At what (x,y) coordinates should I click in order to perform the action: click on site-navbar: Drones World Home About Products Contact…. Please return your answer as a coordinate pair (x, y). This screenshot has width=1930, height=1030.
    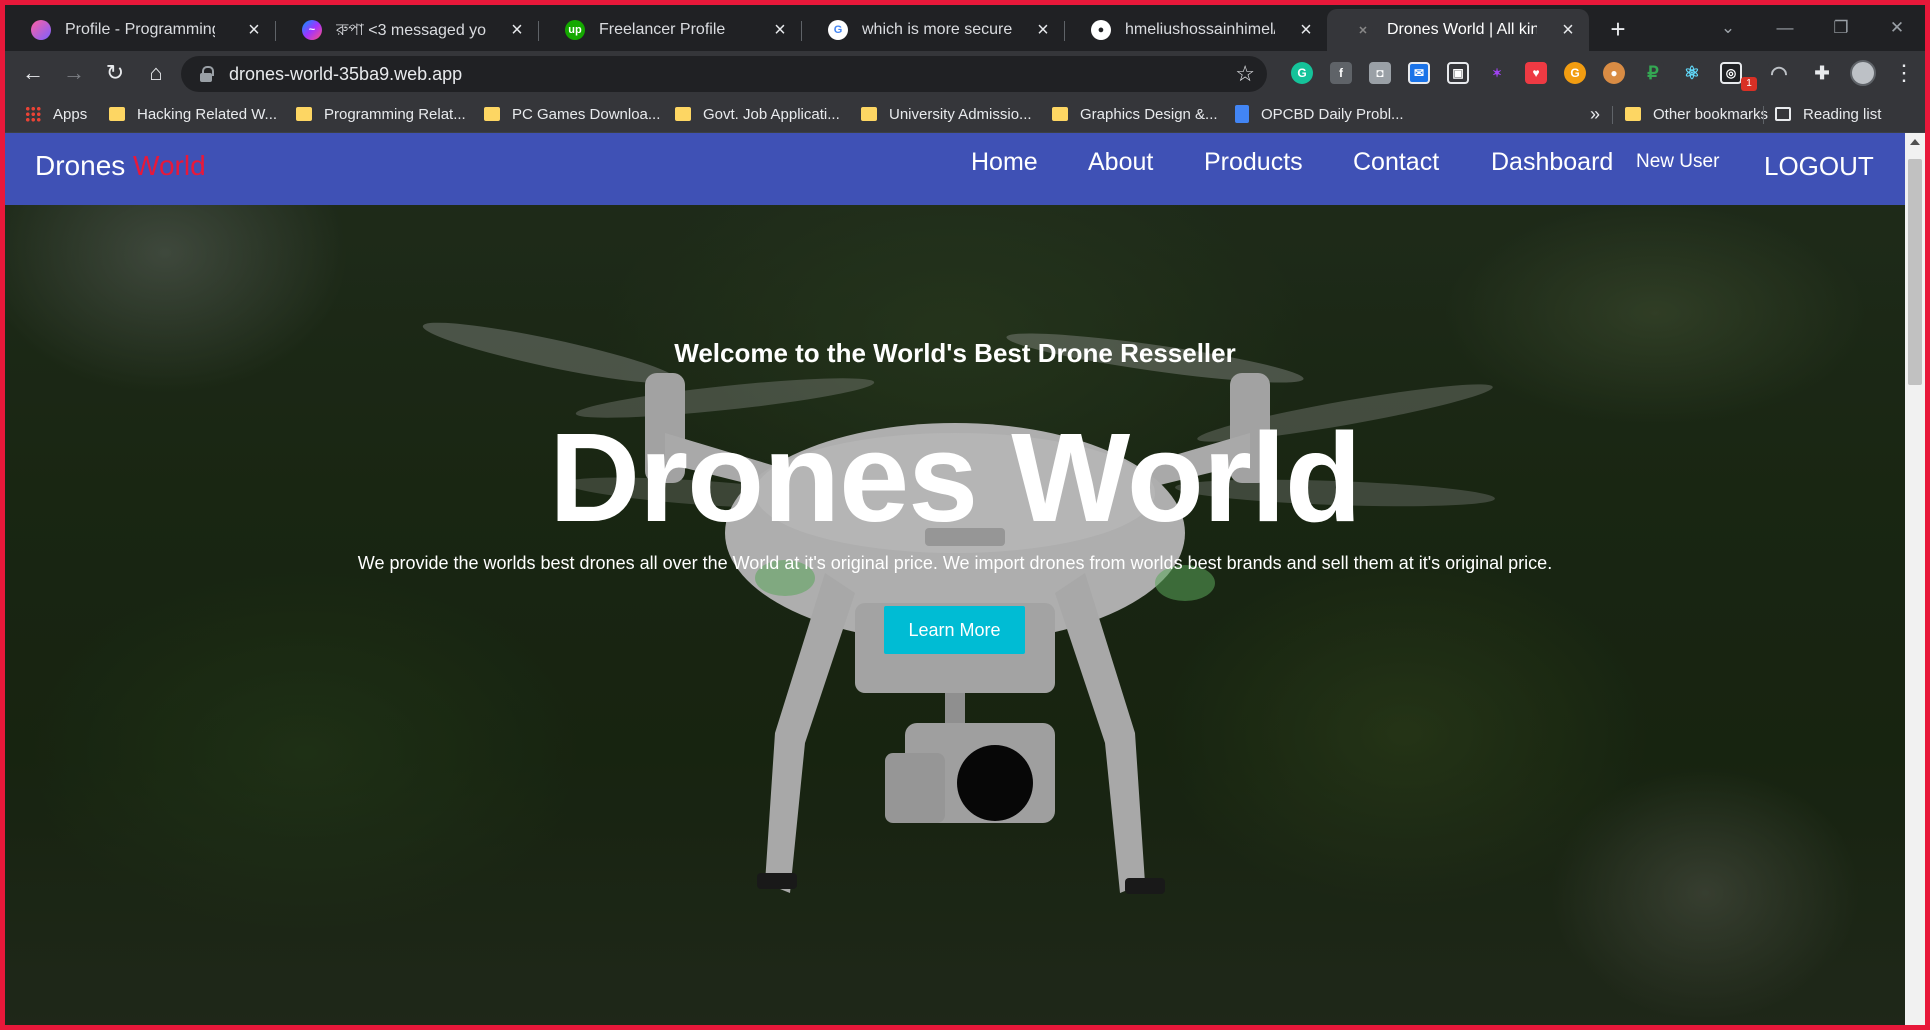
    Looking at the image, I should click on (955, 169).